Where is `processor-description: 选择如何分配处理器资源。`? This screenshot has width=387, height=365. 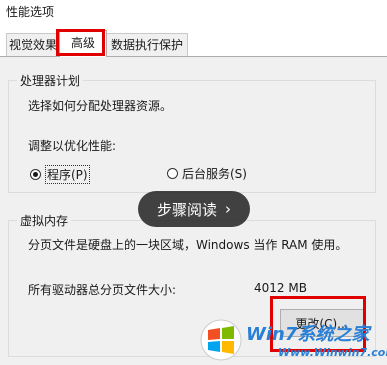 processor-description: 选择如何分配处理器资源。 is located at coordinates (100, 106).